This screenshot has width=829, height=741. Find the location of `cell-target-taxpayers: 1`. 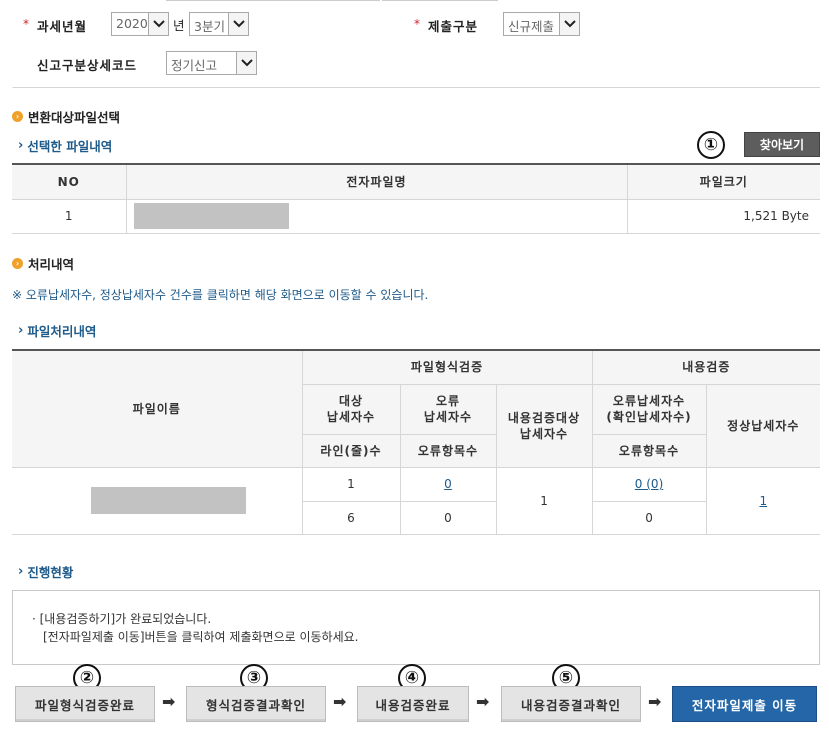

cell-target-taxpayers: 1 is located at coordinates (350, 484).